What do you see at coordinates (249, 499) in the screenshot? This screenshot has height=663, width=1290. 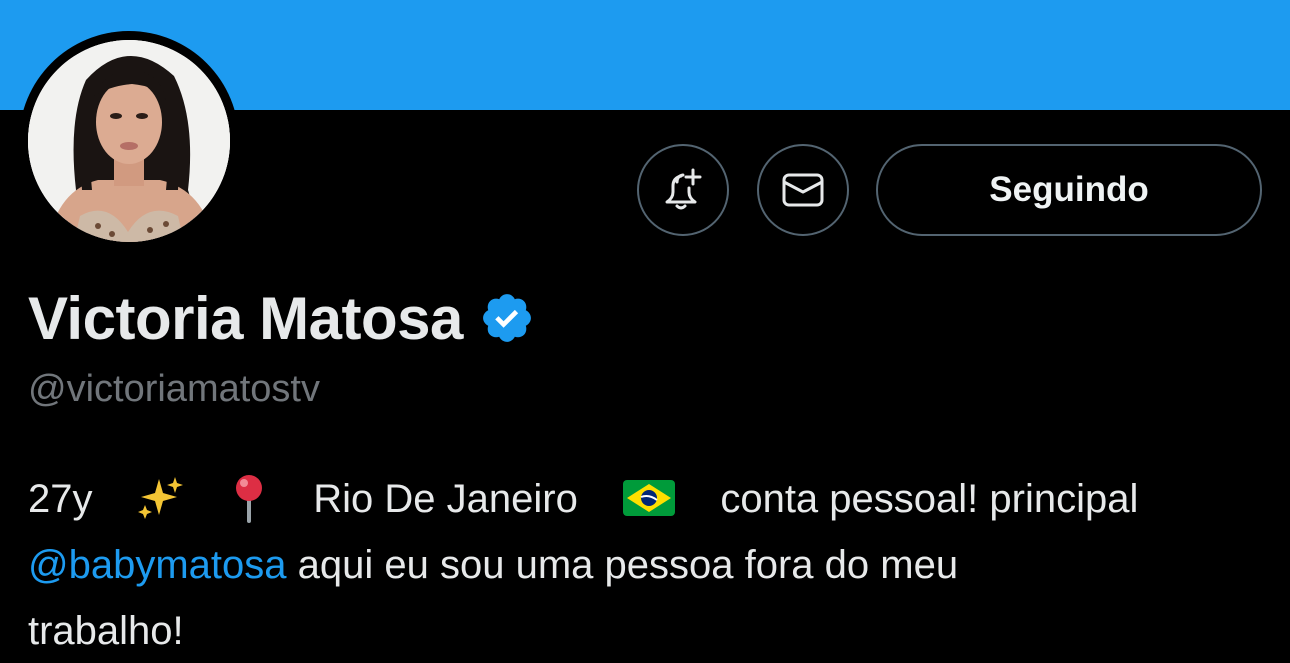 I see `round-pushpin-emoji` at bounding box center [249, 499].